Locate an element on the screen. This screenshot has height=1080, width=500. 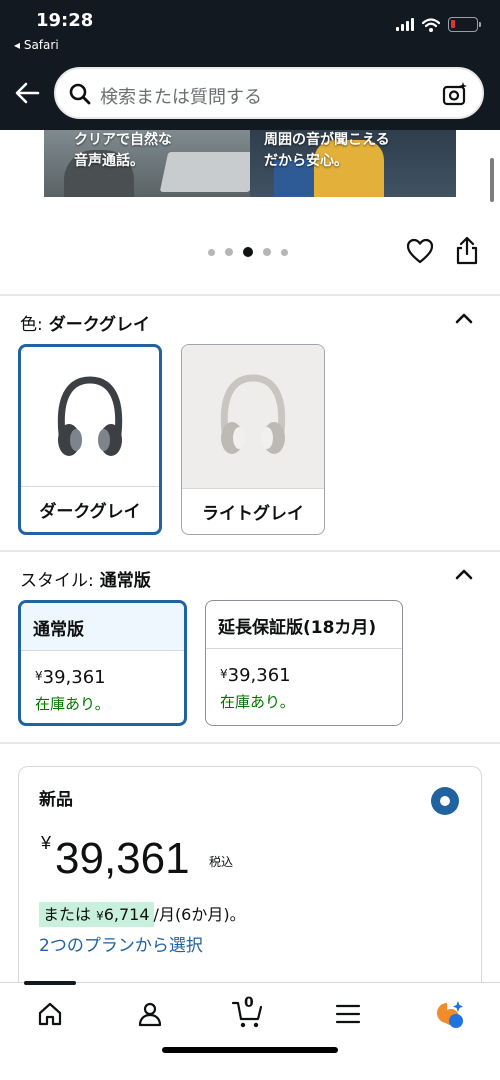
offer-radio-selected is located at coordinates (445, 801).